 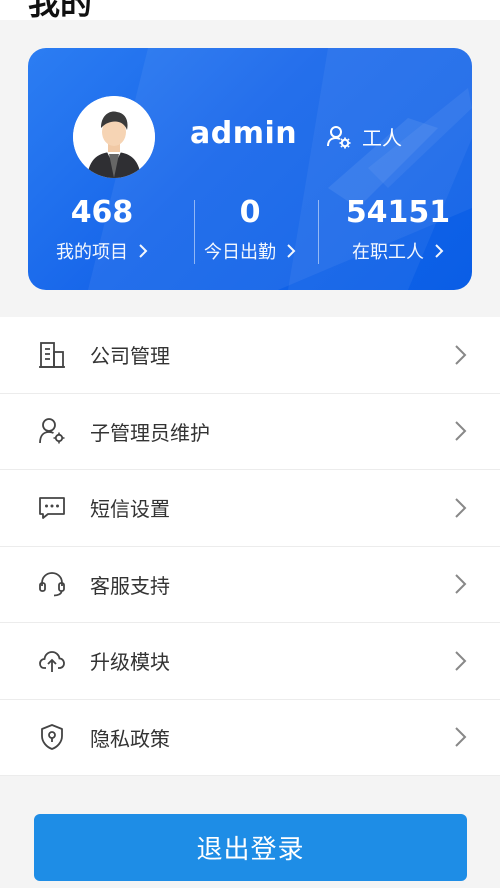 What do you see at coordinates (114, 137) in the screenshot?
I see `avatar` at bounding box center [114, 137].